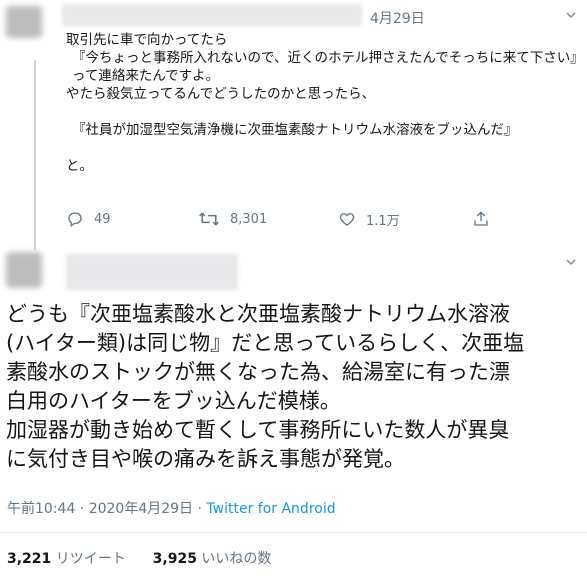  Describe the element at coordinates (397, 18) in the screenshot. I see `reply-date: 4月29日` at that location.